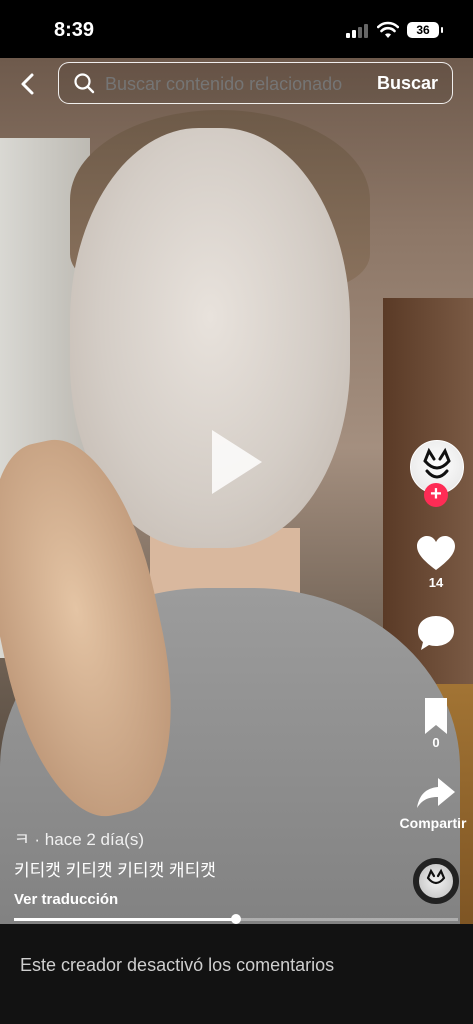 The width and height of the screenshot is (473, 1024). I want to click on bookmark-icon, so click(436, 716).